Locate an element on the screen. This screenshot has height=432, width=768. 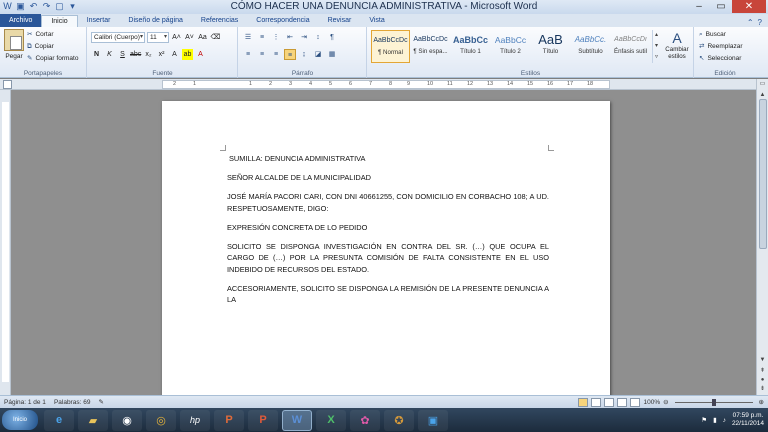
replace-button: ⇄ Reemplazar is located at coordinates (721, 47).